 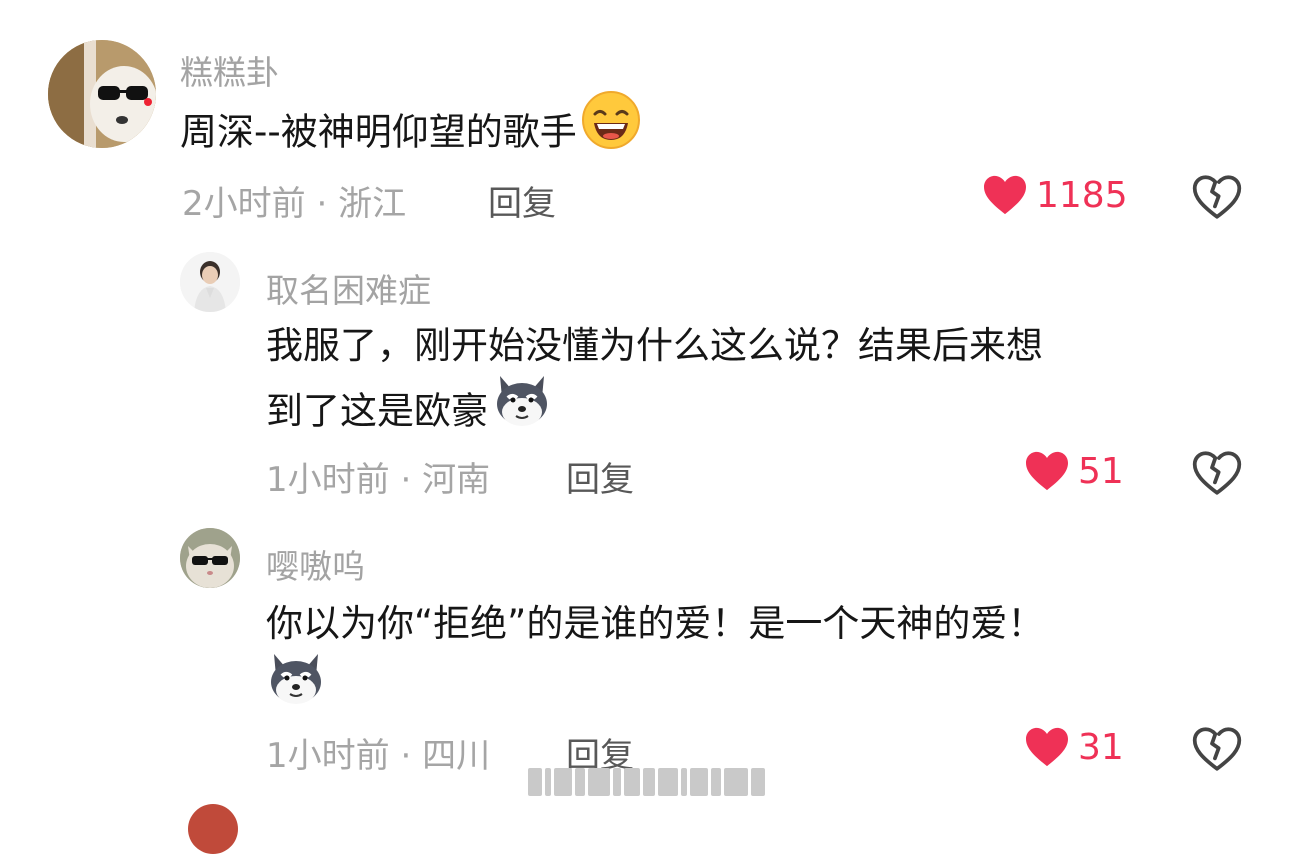 I want to click on like-button: 31, so click(x=1074, y=747).